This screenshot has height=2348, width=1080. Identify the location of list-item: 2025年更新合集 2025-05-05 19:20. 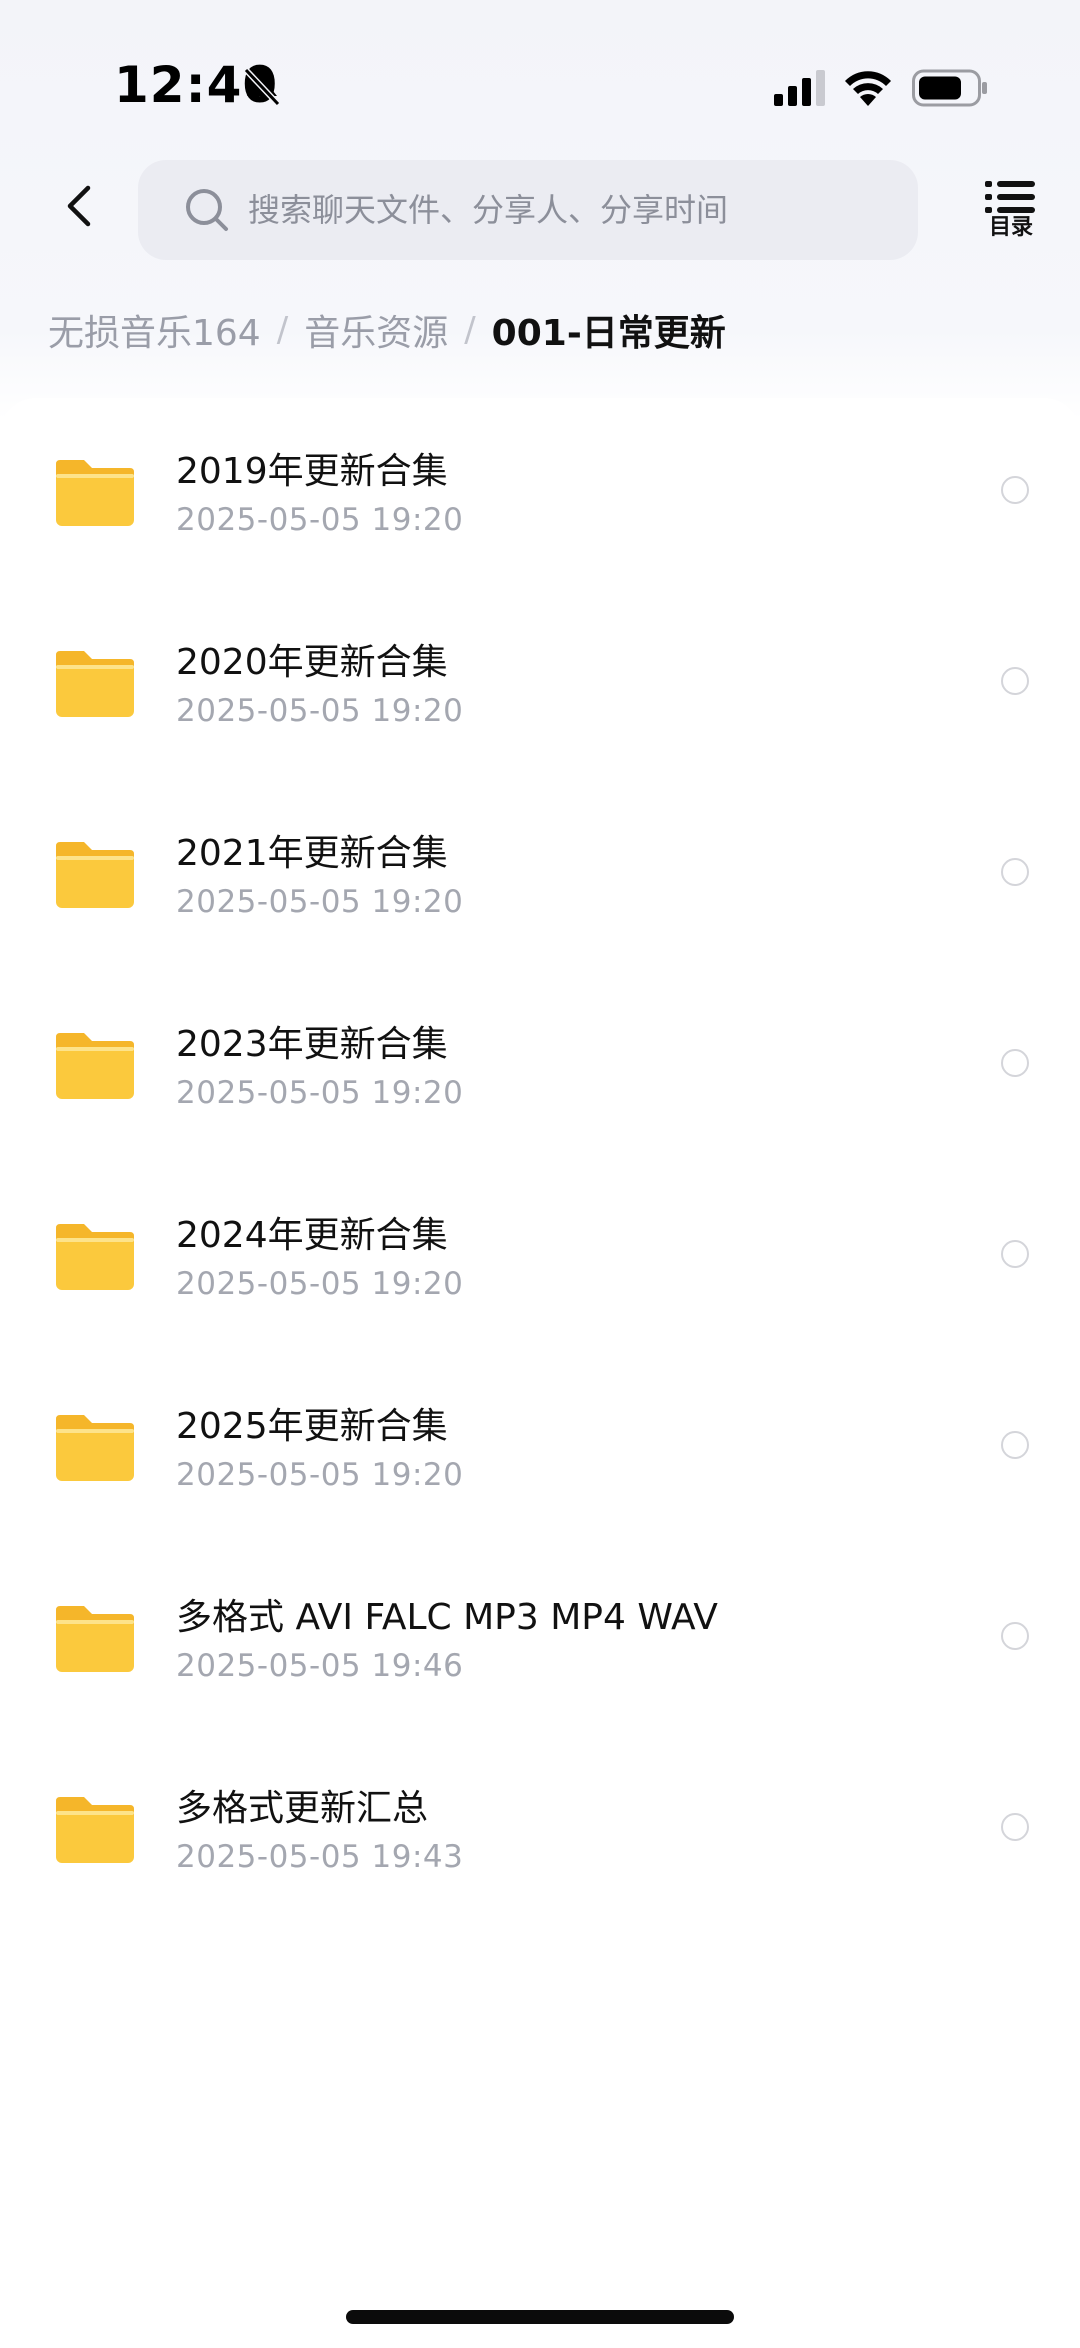
(540, 1448).